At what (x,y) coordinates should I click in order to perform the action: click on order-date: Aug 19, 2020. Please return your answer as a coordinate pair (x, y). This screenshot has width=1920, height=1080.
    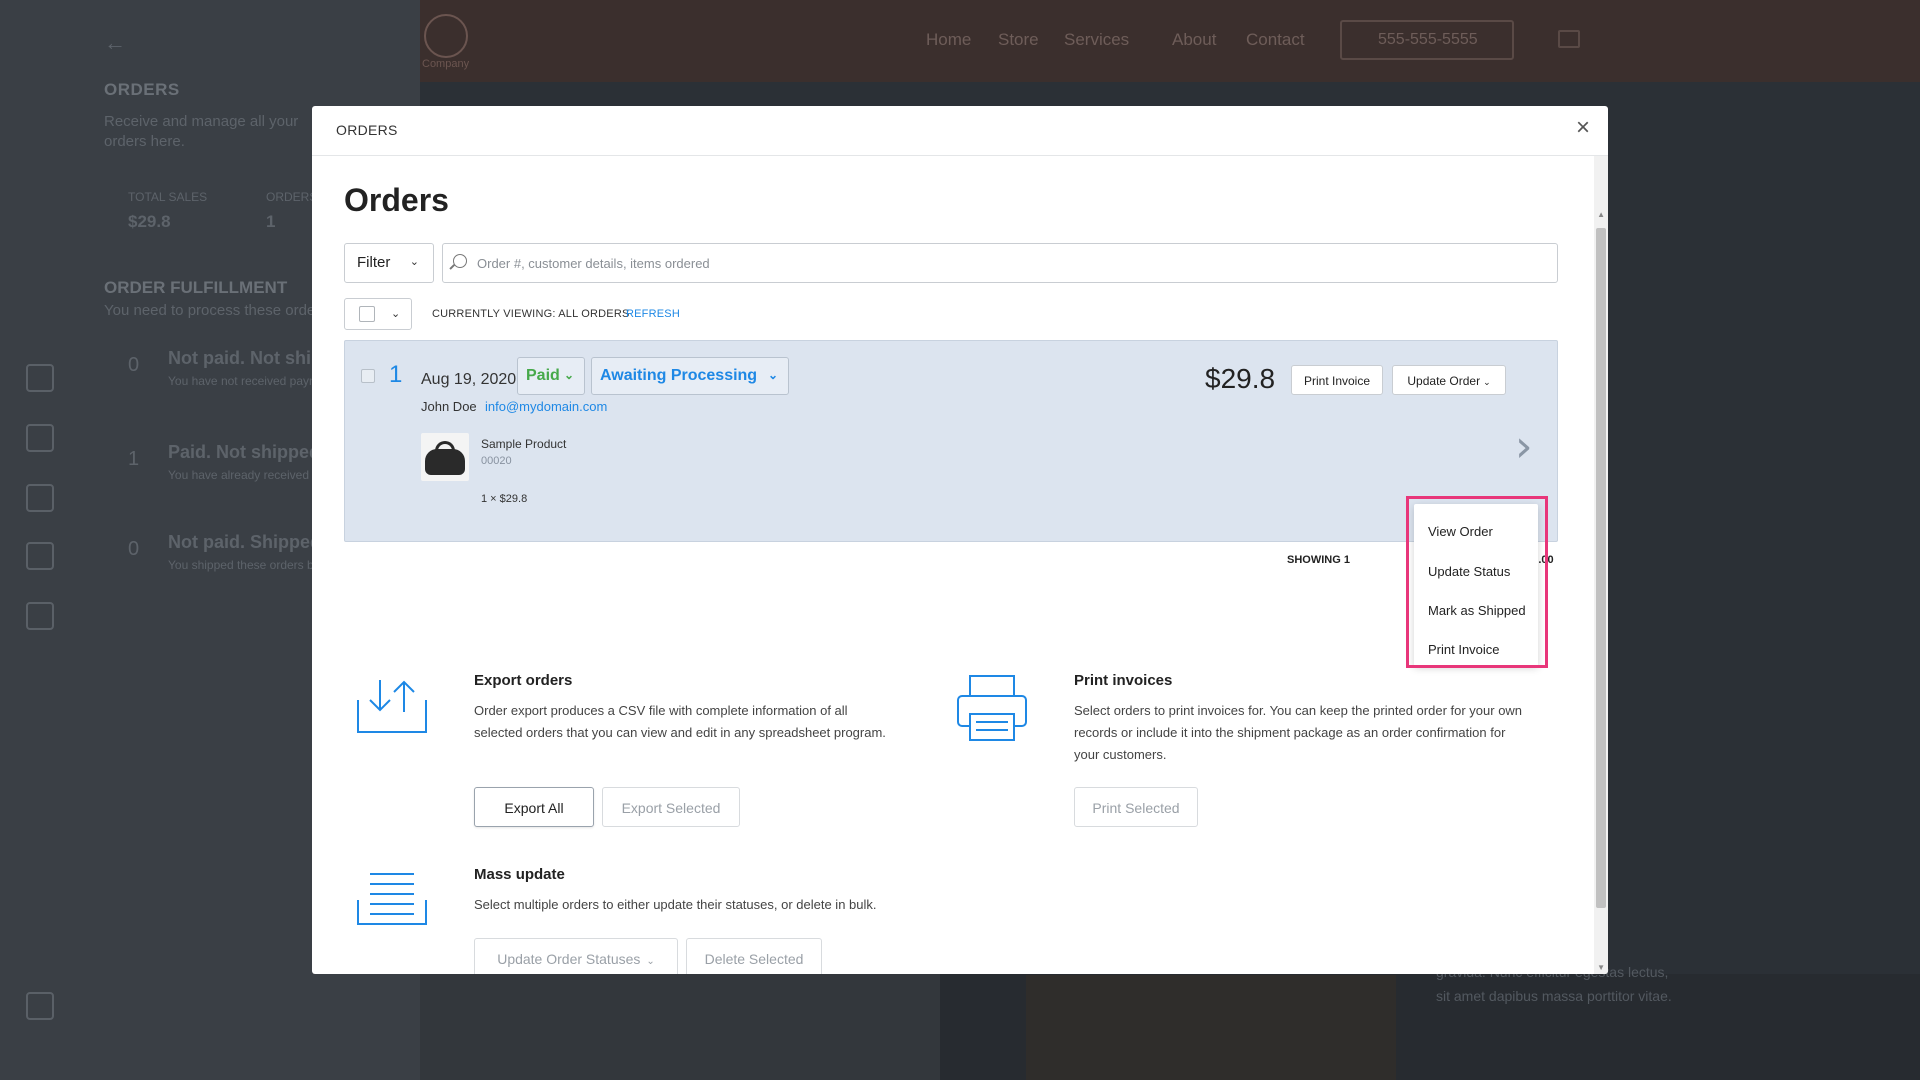
    Looking at the image, I should click on (469, 379).